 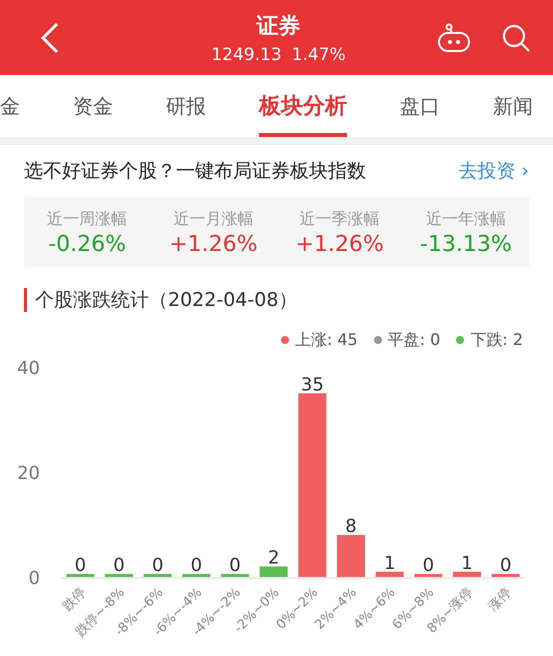 I want to click on tab: 盘口, so click(x=420, y=106).